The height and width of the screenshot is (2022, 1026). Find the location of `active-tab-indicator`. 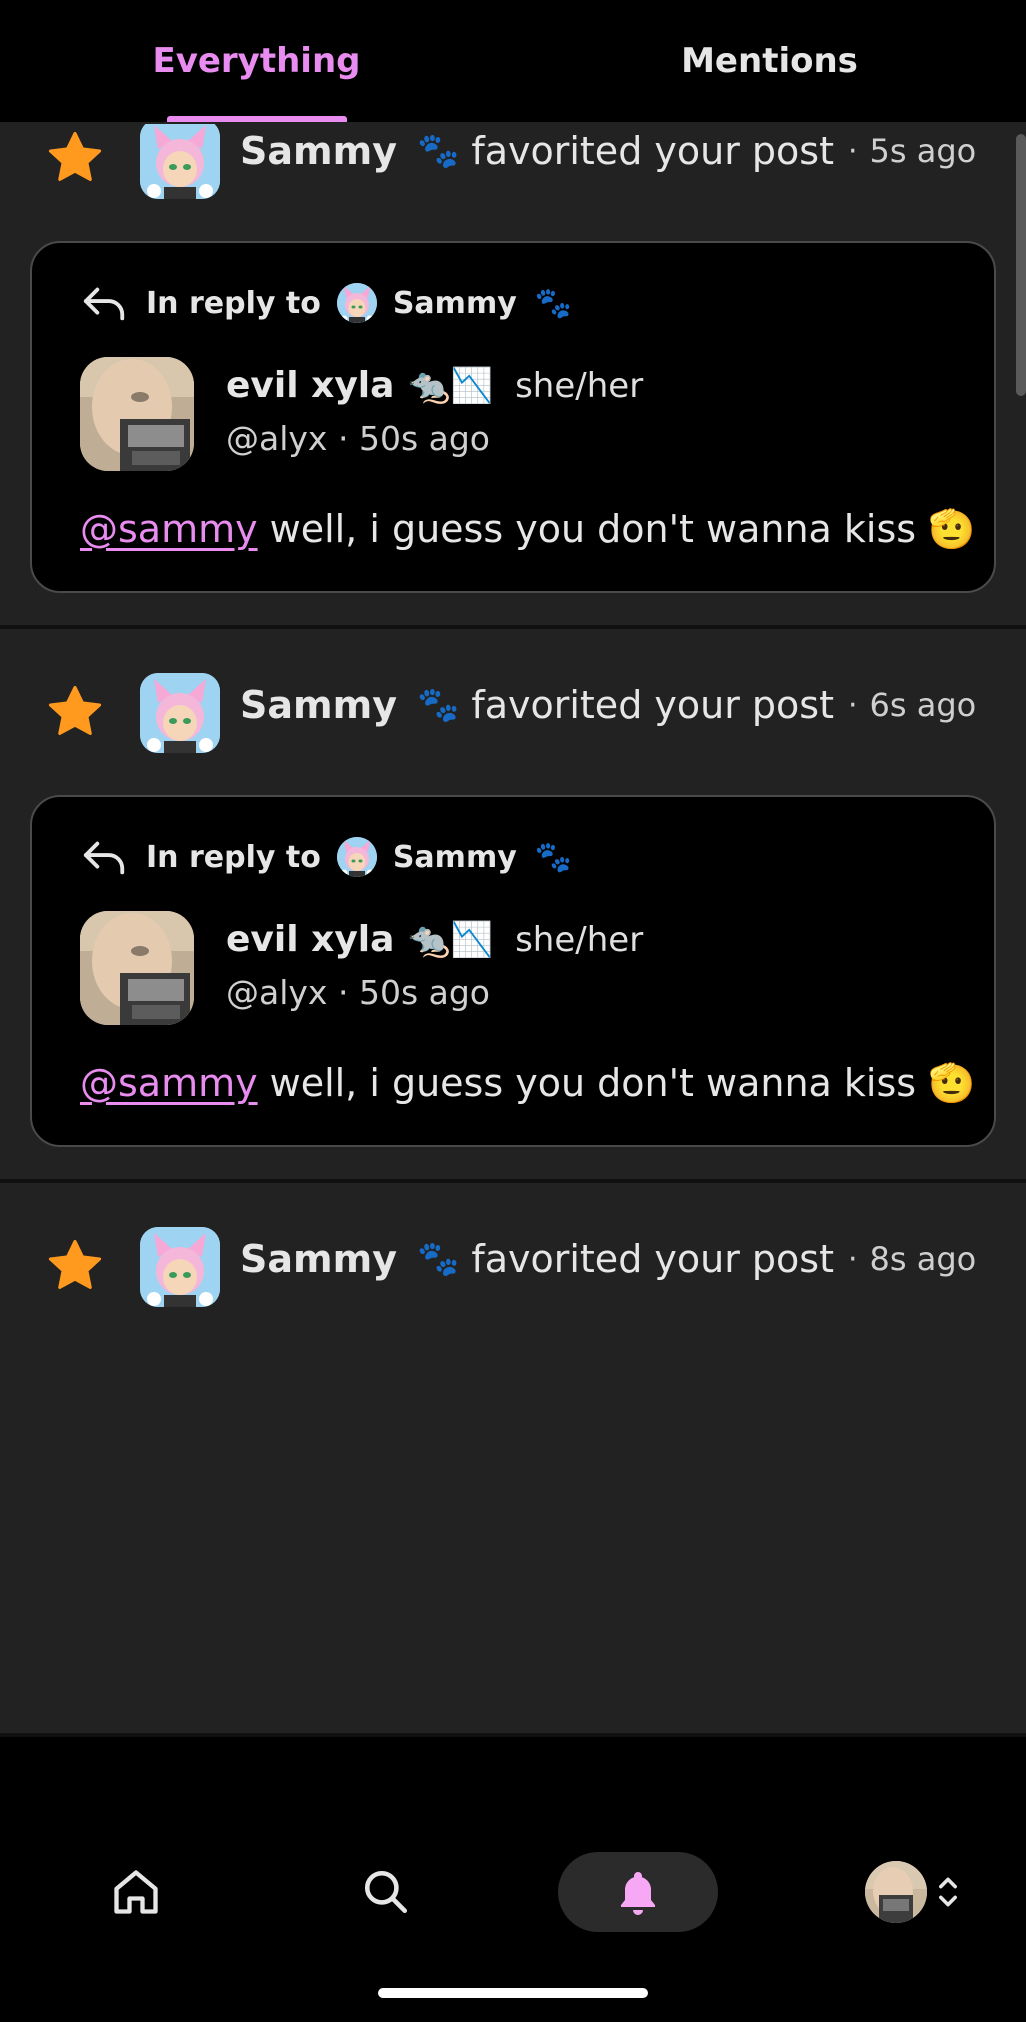

active-tab-indicator is located at coordinates (256, 119).